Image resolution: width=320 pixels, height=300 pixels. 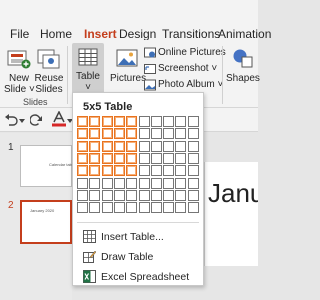 I want to click on undo-dropdown-icon, so click(x=22, y=121).